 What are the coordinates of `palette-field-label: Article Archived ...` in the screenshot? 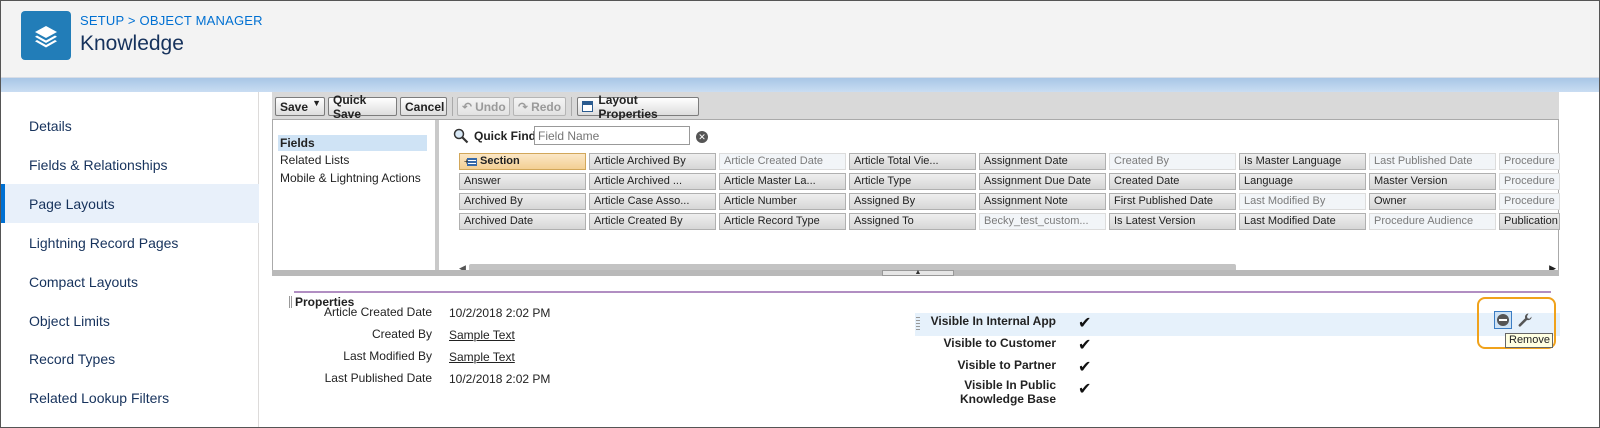 It's located at (638, 181).